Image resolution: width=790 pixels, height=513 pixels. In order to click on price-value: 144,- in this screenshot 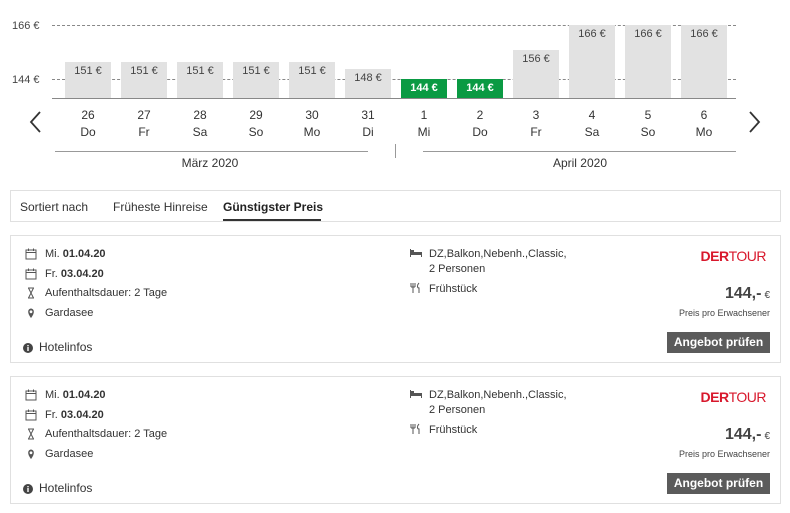, I will do `click(743, 434)`.